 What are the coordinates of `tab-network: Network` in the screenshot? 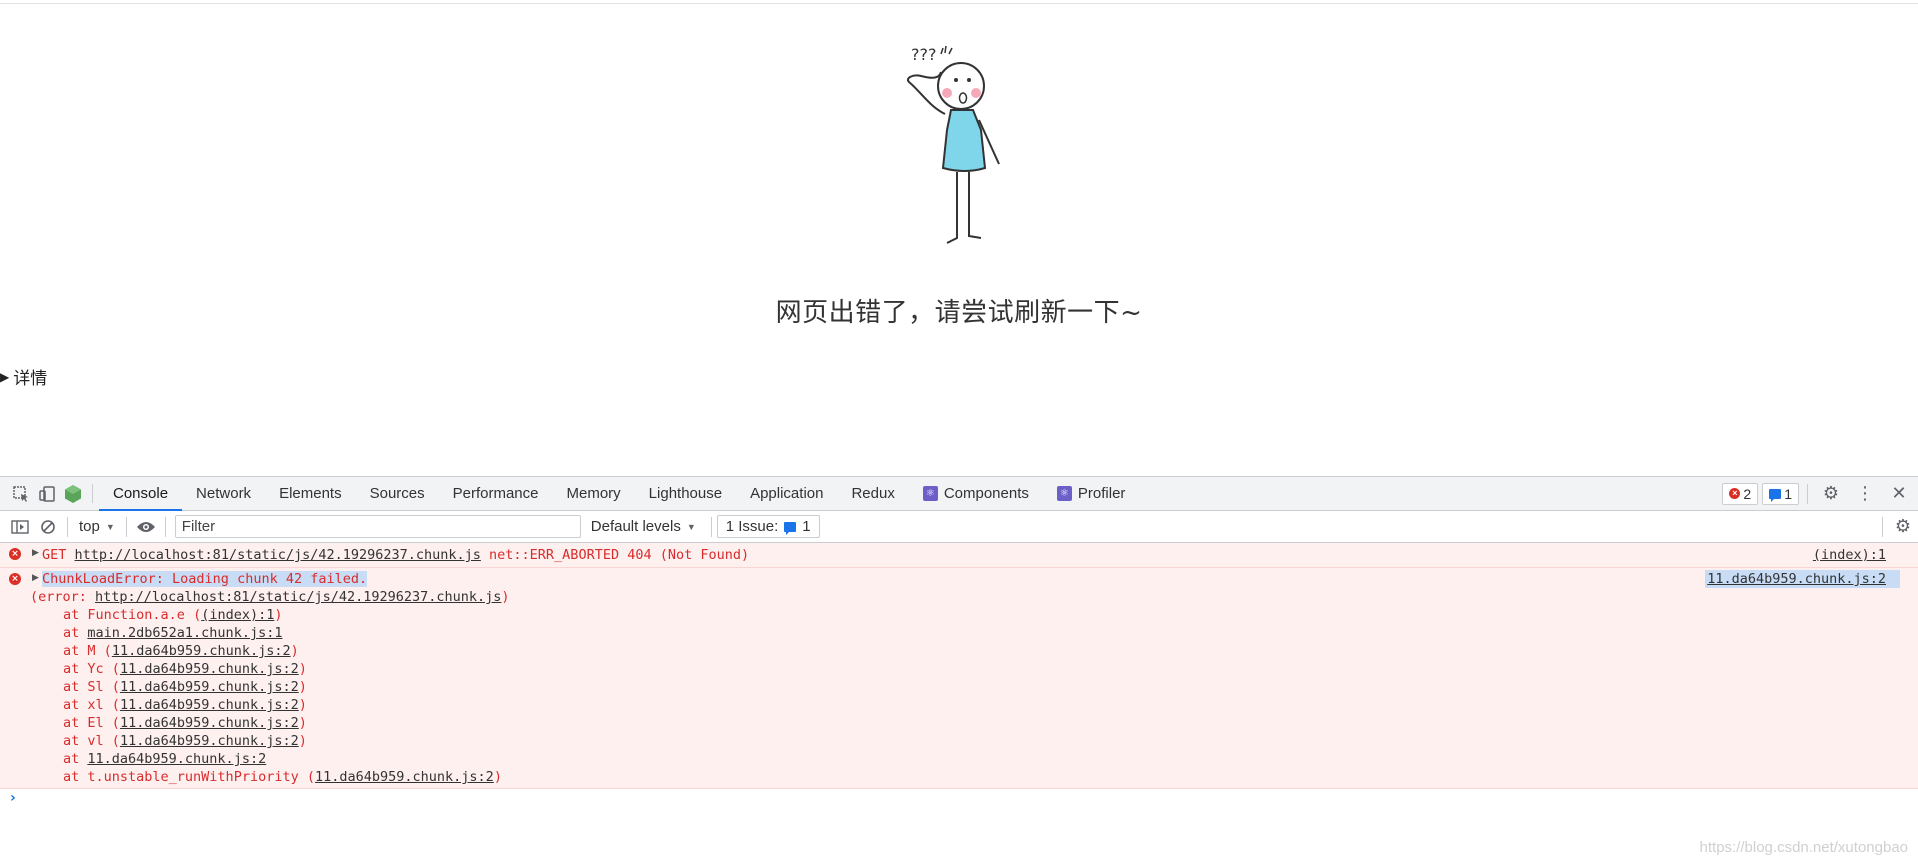 It's located at (223, 493).